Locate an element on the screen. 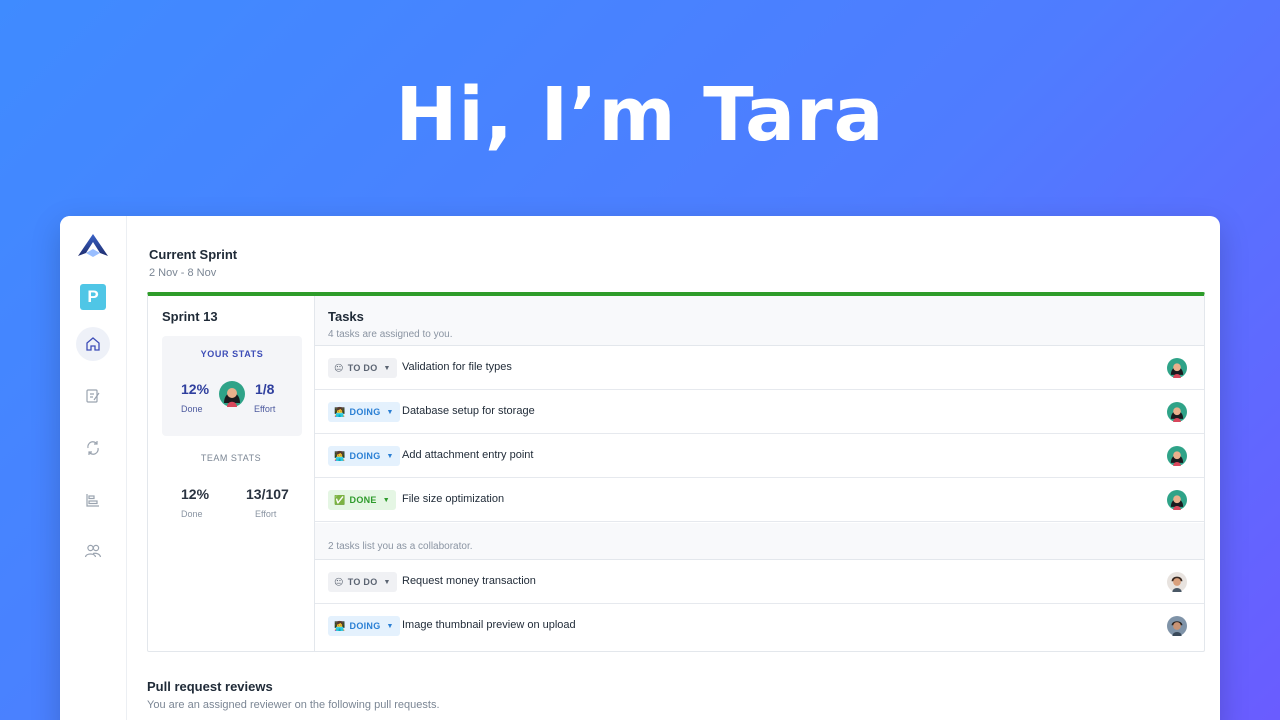  task-row: 👩‍💻 DOING ▼ Database setup for storage is located at coordinates (759, 412).